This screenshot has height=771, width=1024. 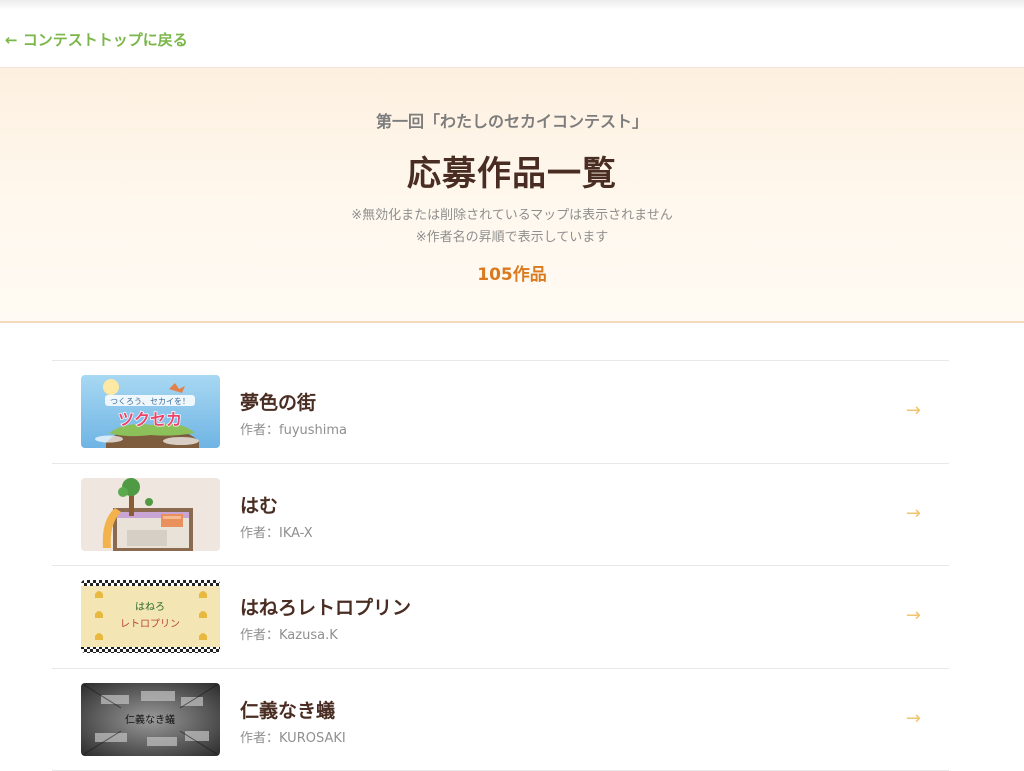 What do you see at coordinates (150, 616) in the screenshot?
I see `entry-thumbnail: はねろ レトロプリン` at bounding box center [150, 616].